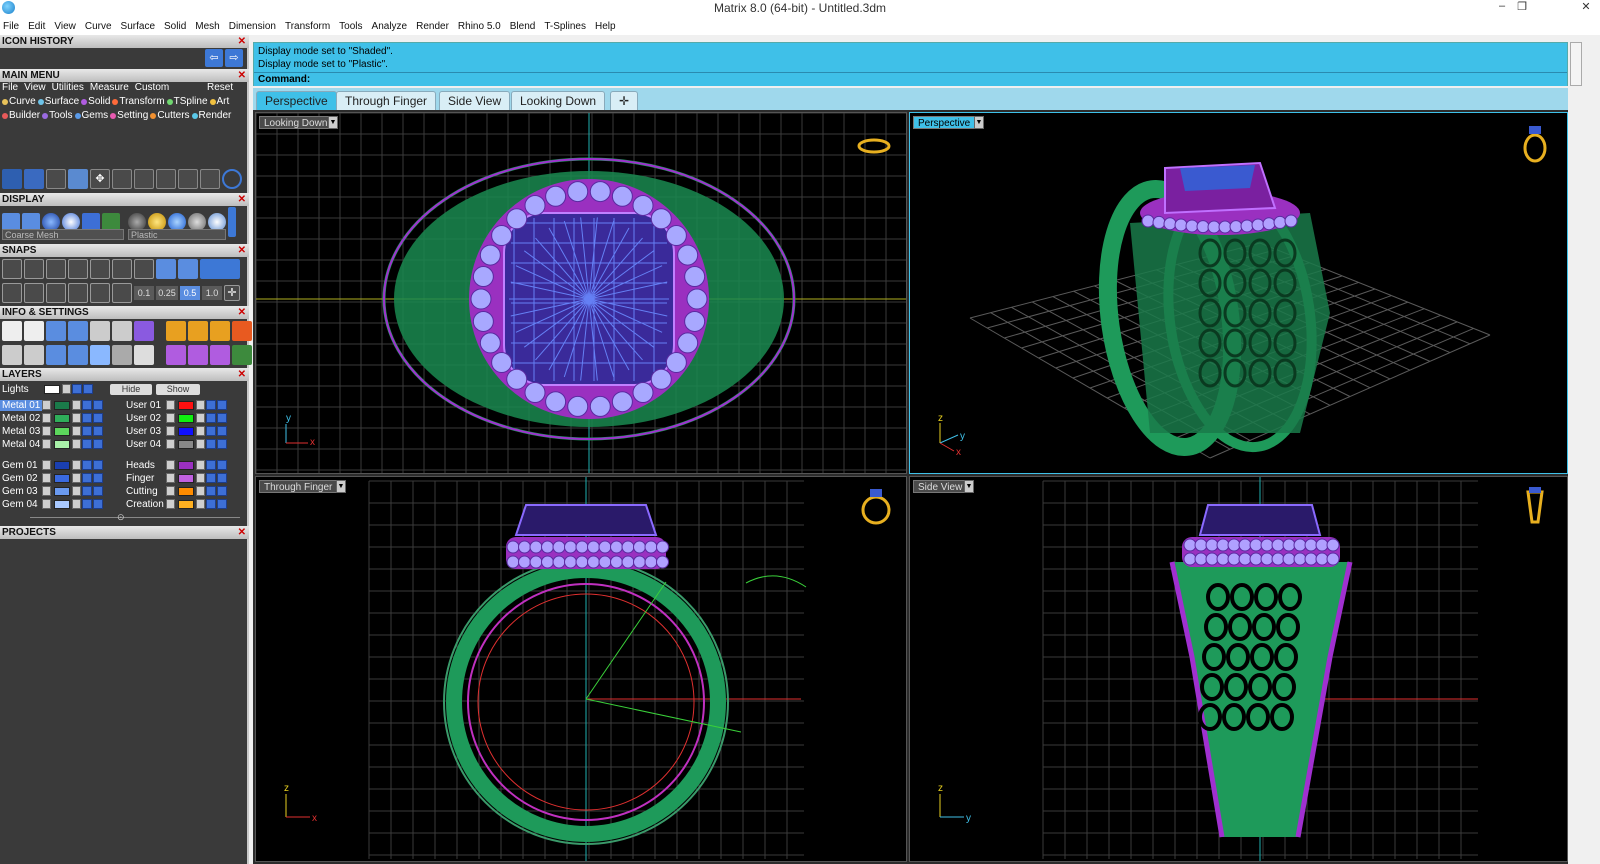 This screenshot has height=864, width=1600. I want to click on layer-name: User 04, so click(145, 444).